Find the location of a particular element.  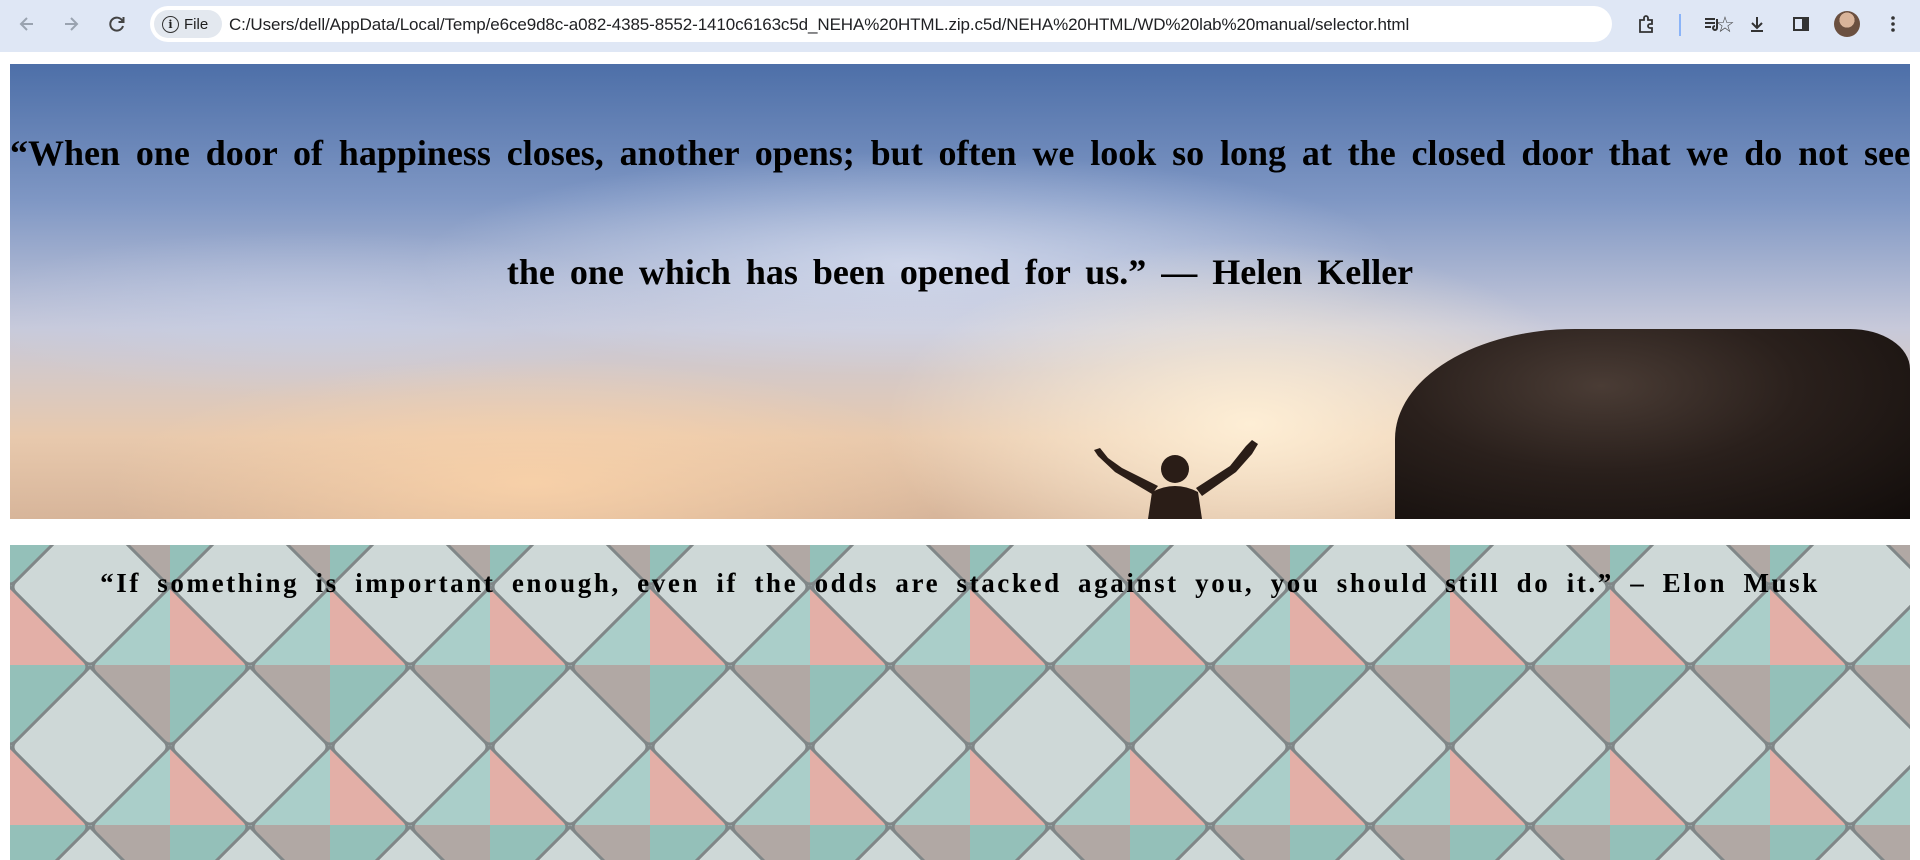

download-icon is located at coordinates (1757, 24).